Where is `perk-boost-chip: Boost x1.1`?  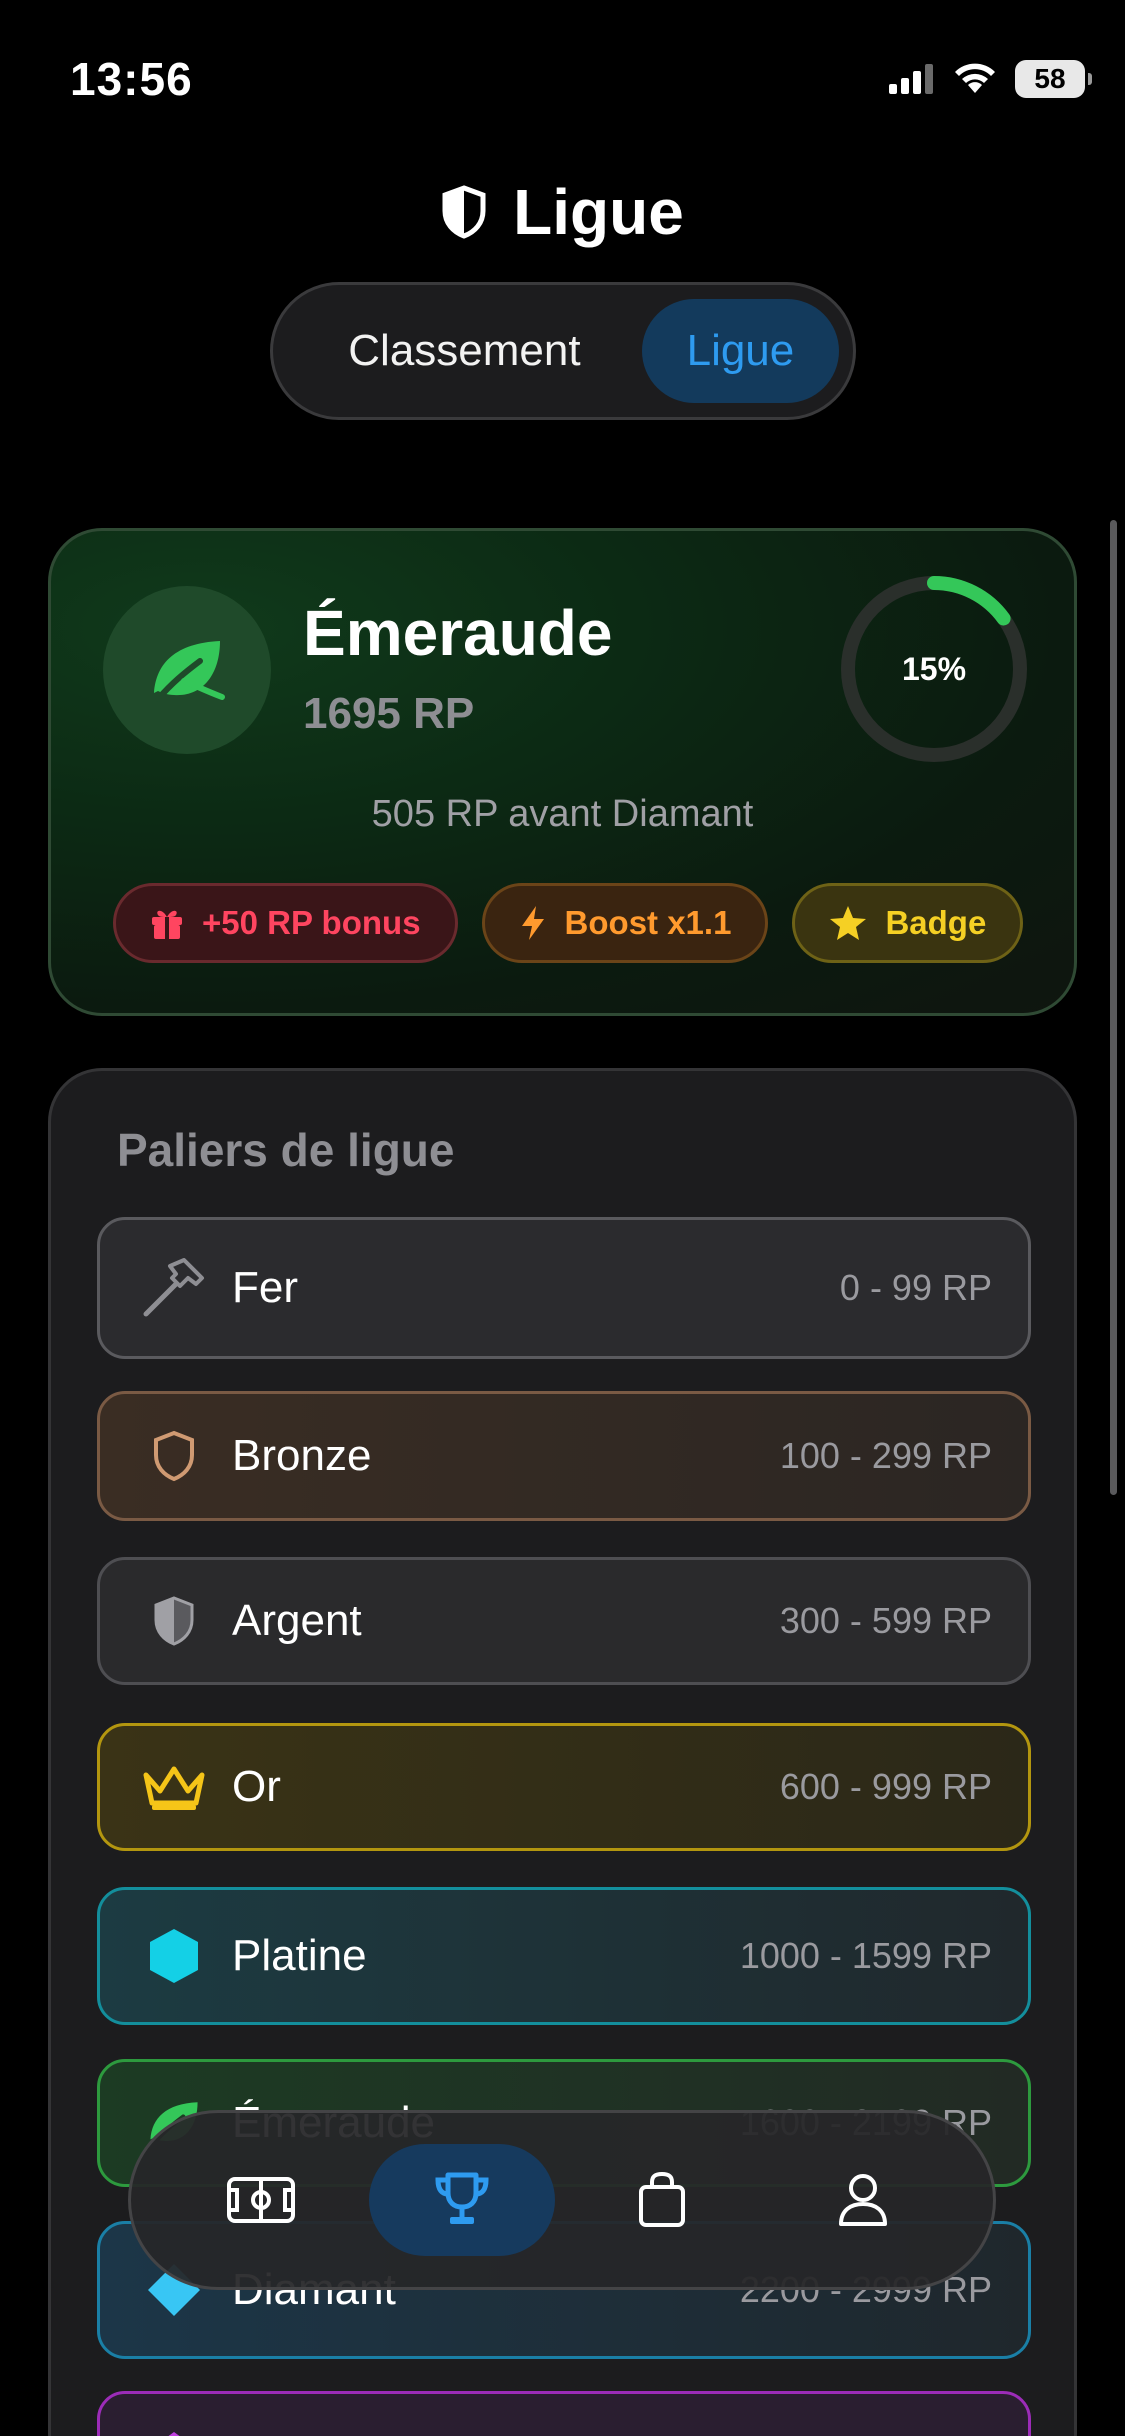 perk-boost-chip: Boost x1.1 is located at coordinates (625, 923).